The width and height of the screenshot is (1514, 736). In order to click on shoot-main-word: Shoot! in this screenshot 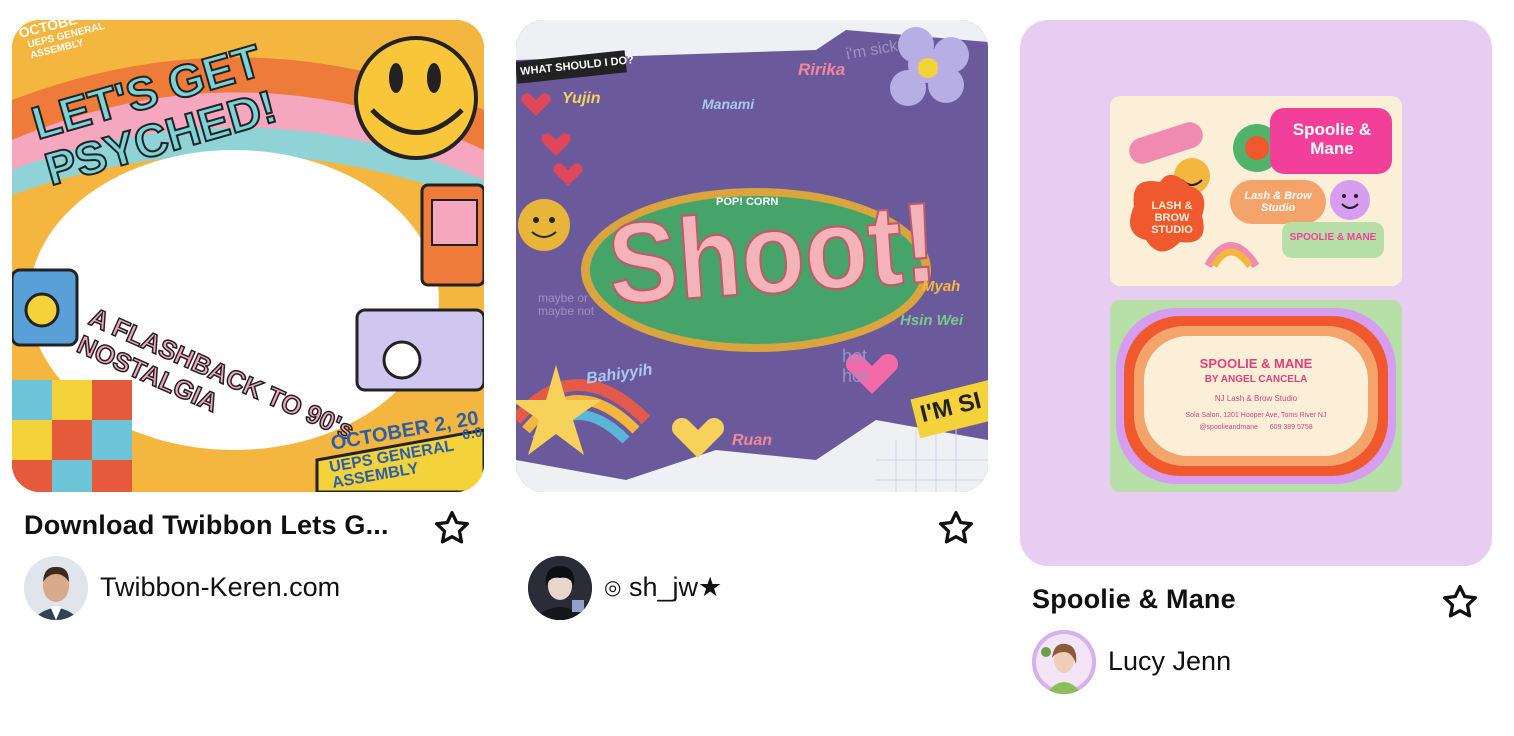, I will do `click(772, 254)`.